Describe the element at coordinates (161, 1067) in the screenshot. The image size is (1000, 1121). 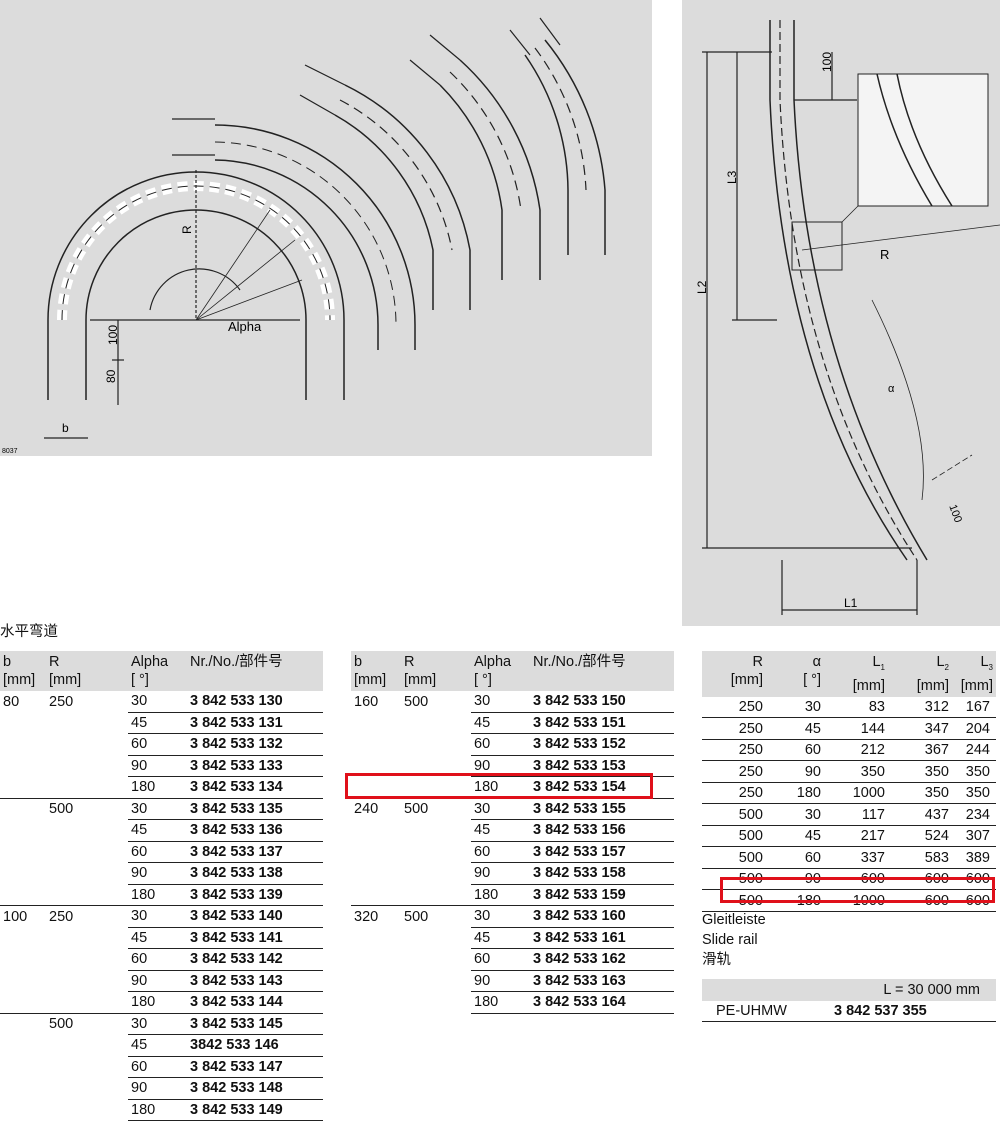
I see `table-row: 60 3 842 533 147` at that location.